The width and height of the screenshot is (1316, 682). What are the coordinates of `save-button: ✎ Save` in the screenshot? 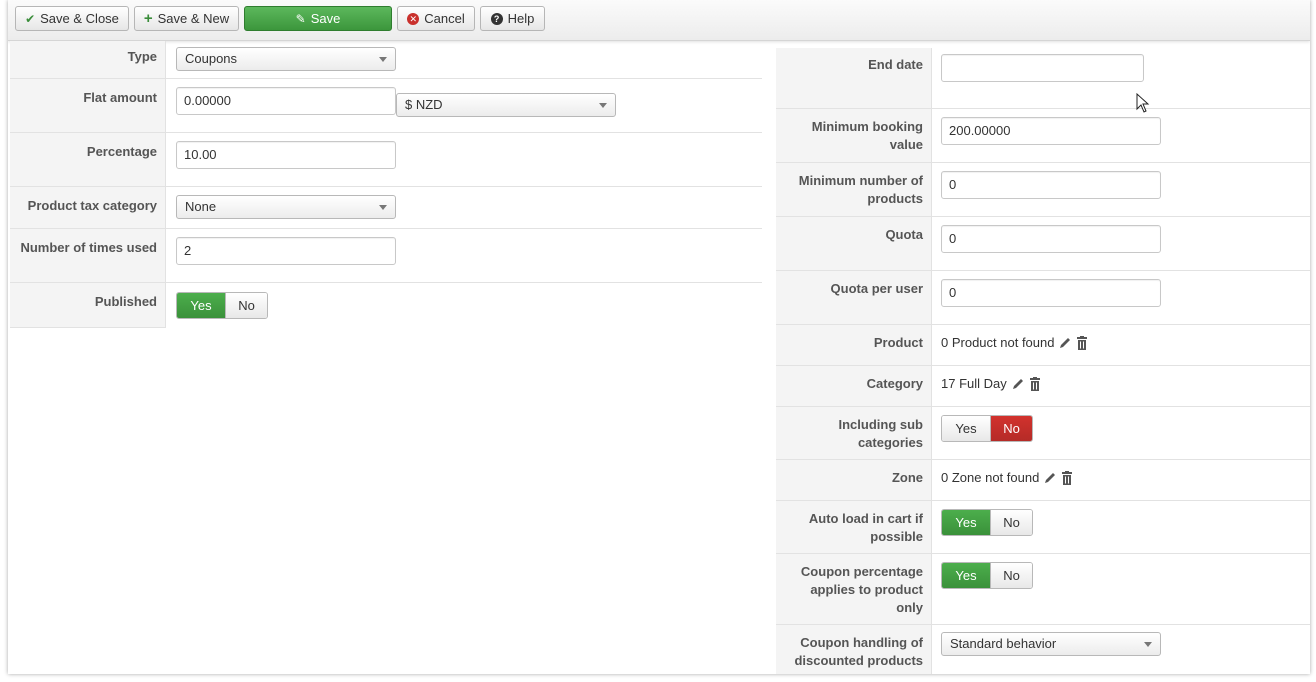 It's located at (318, 18).